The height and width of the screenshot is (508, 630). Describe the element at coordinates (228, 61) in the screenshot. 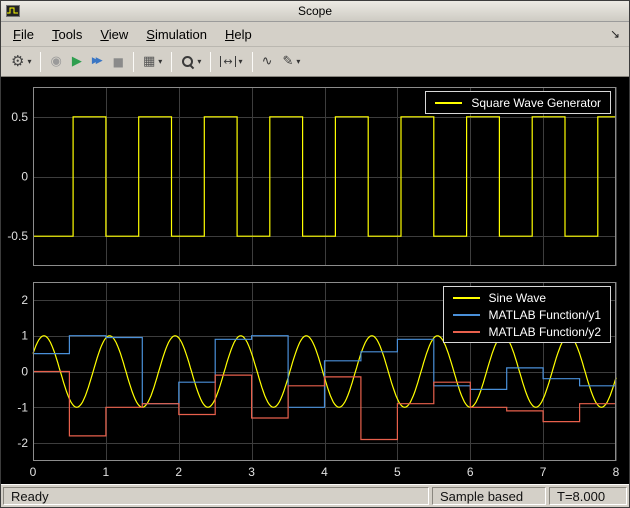

I see `autoscale-span-icon: ↔` at that location.